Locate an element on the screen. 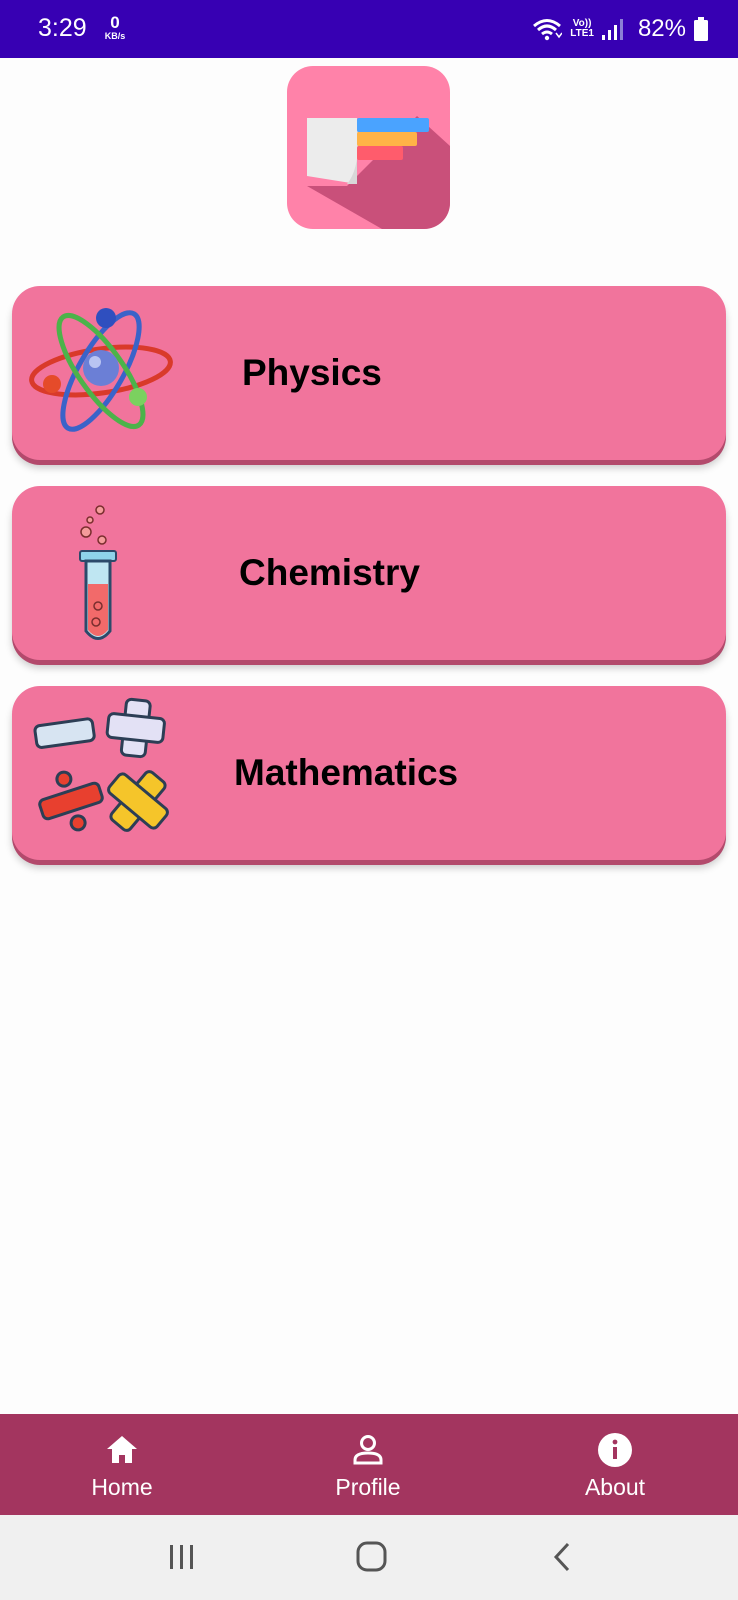 The width and height of the screenshot is (738, 1600). wifi-icon is located at coordinates (548, 30).